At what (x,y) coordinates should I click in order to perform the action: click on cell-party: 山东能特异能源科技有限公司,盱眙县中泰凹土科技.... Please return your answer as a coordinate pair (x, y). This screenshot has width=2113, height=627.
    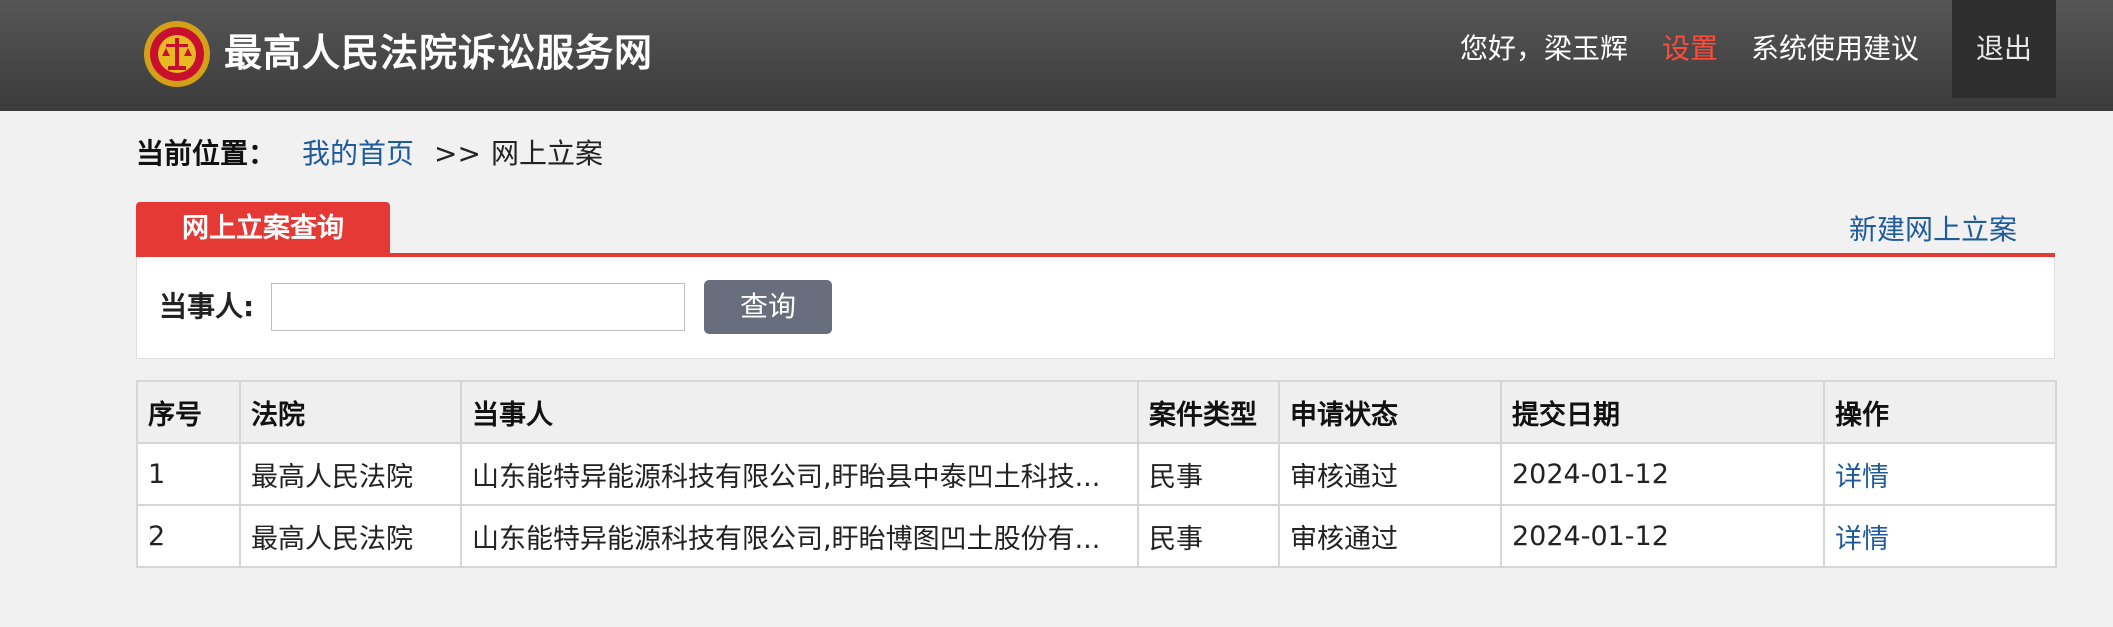
    Looking at the image, I should click on (799, 474).